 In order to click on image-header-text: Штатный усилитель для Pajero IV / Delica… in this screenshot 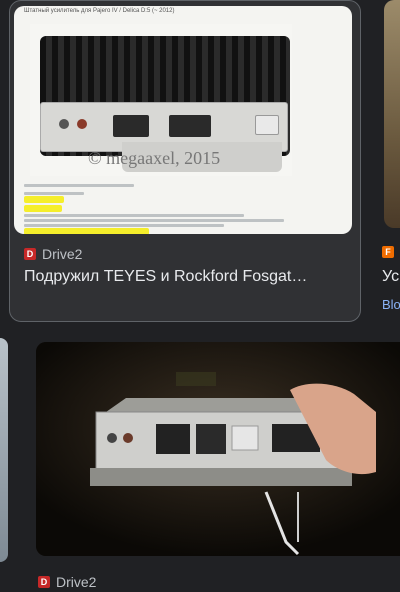, I will do `click(99, 11)`.